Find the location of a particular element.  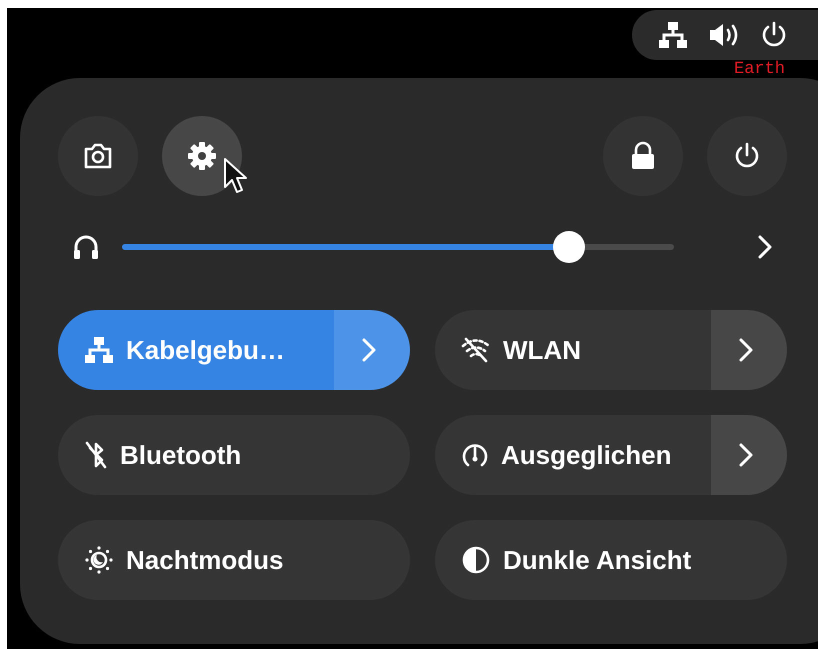

toggle-button: Bluetooth is located at coordinates (234, 455).